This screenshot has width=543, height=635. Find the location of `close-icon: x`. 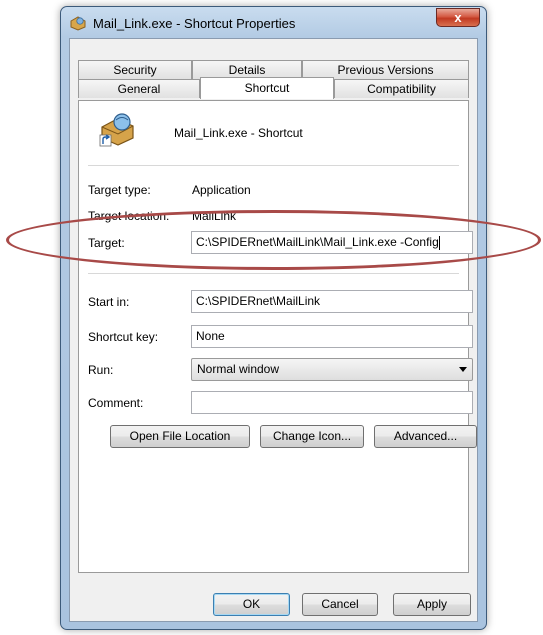

close-icon: x is located at coordinates (458, 17).